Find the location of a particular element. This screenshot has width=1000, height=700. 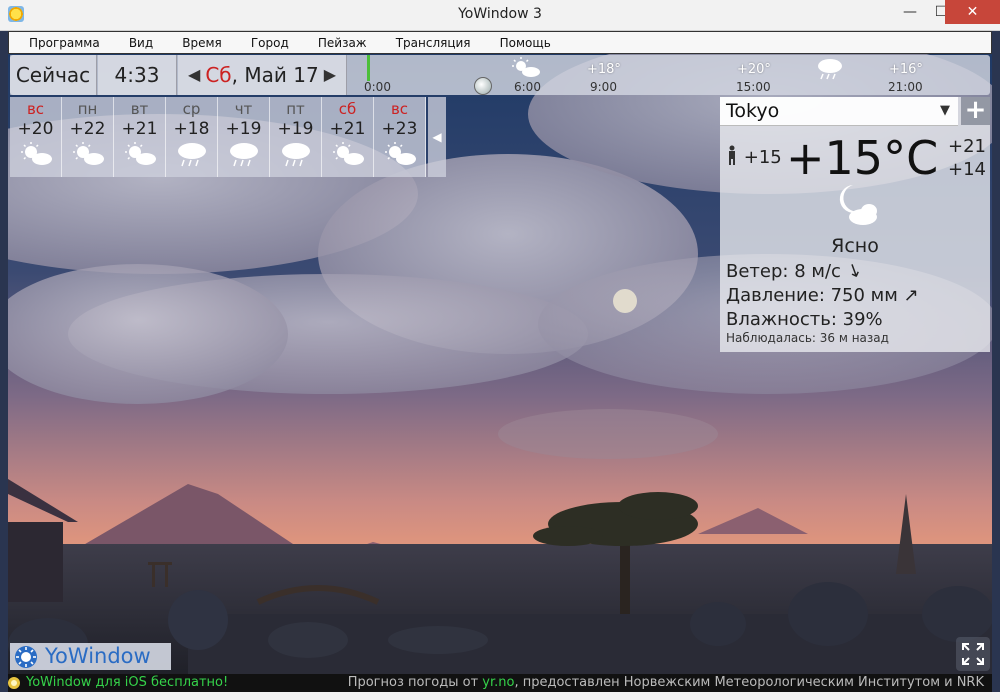

prev-day-arrow-icon: ◀ is located at coordinates (194, 75).